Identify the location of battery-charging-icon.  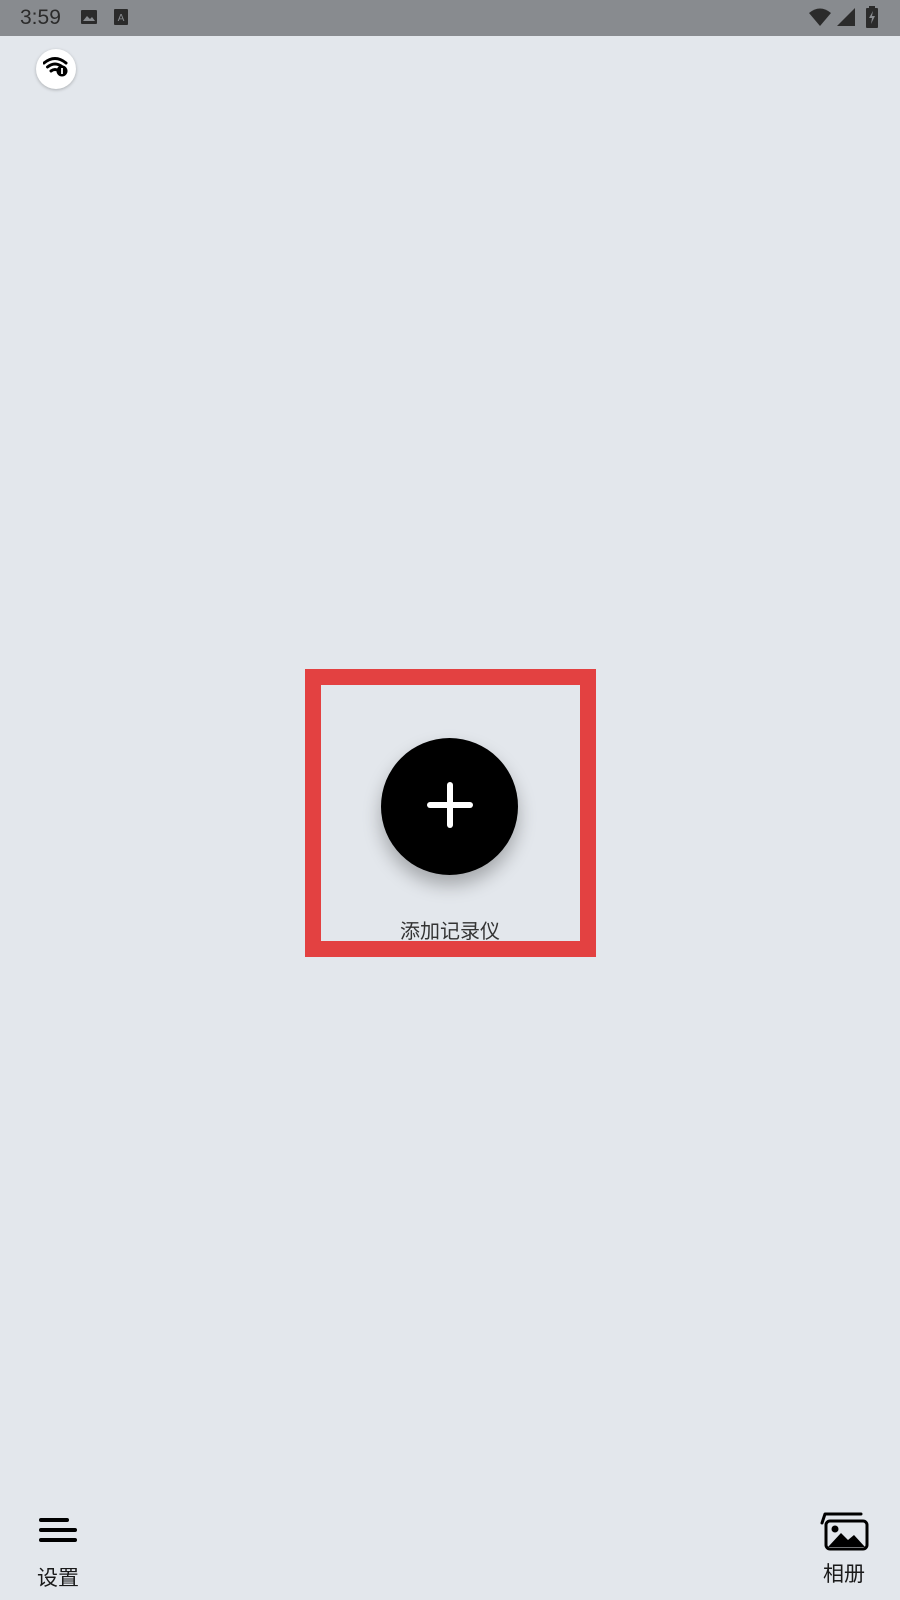
(872, 19).